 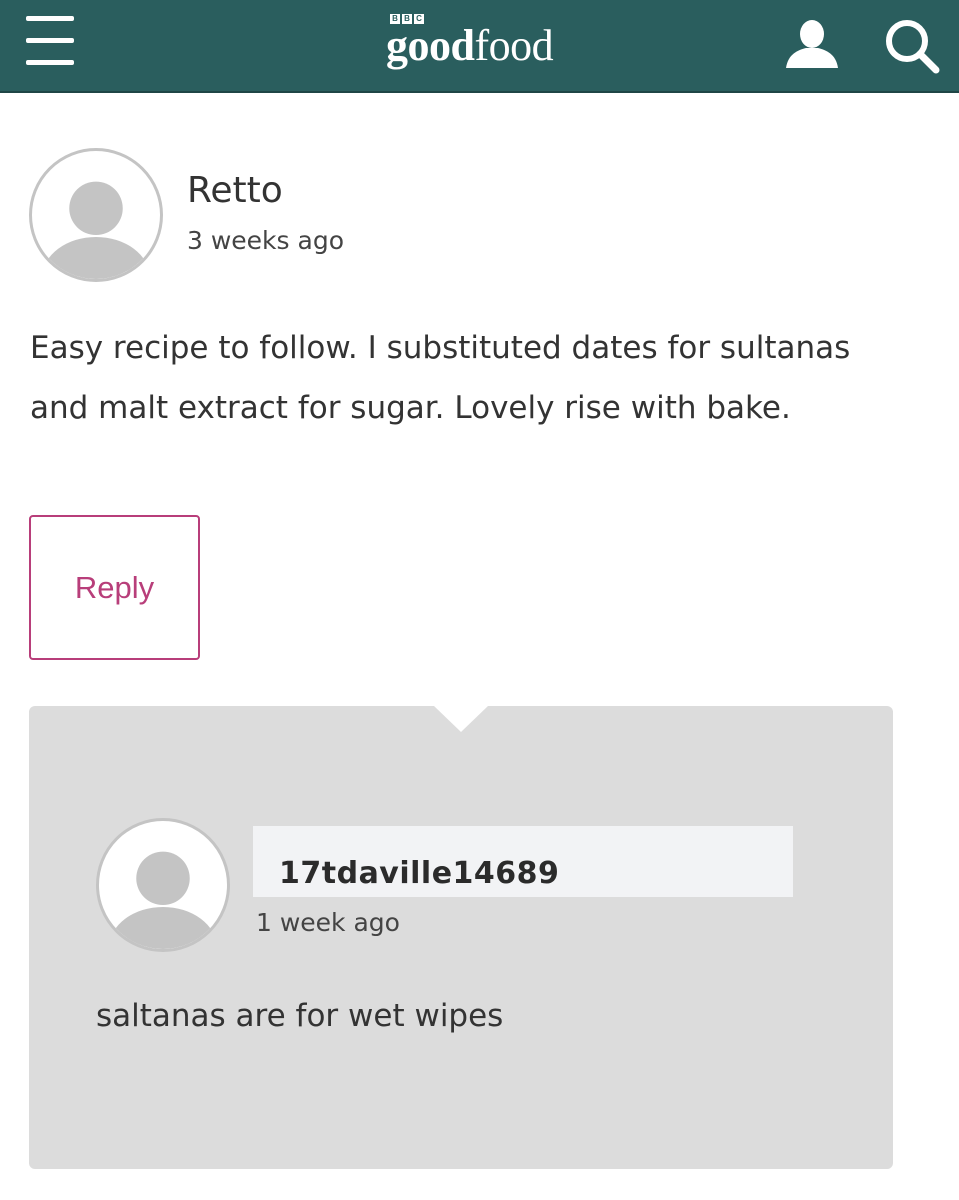 What do you see at coordinates (419, 873) in the screenshot?
I see `reply-author: 17tdaville14689` at bounding box center [419, 873].